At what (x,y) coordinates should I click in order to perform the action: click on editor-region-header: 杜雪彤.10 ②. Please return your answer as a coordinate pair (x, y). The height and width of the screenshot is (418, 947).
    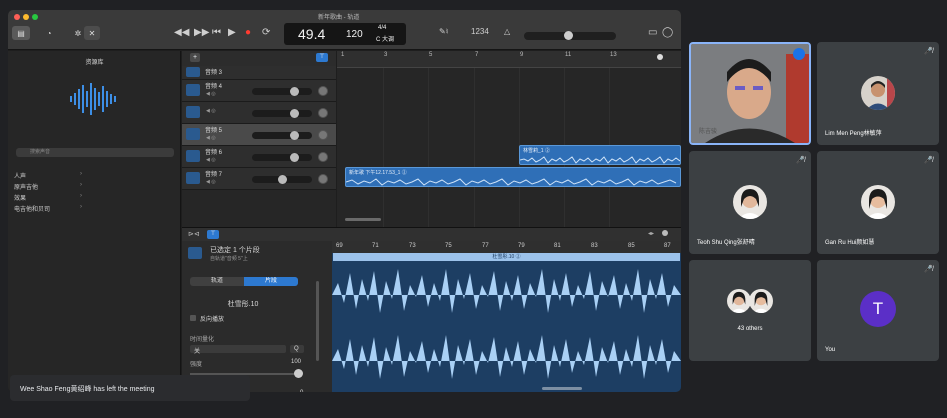
    Looking at the image, I should click on (506, 257).